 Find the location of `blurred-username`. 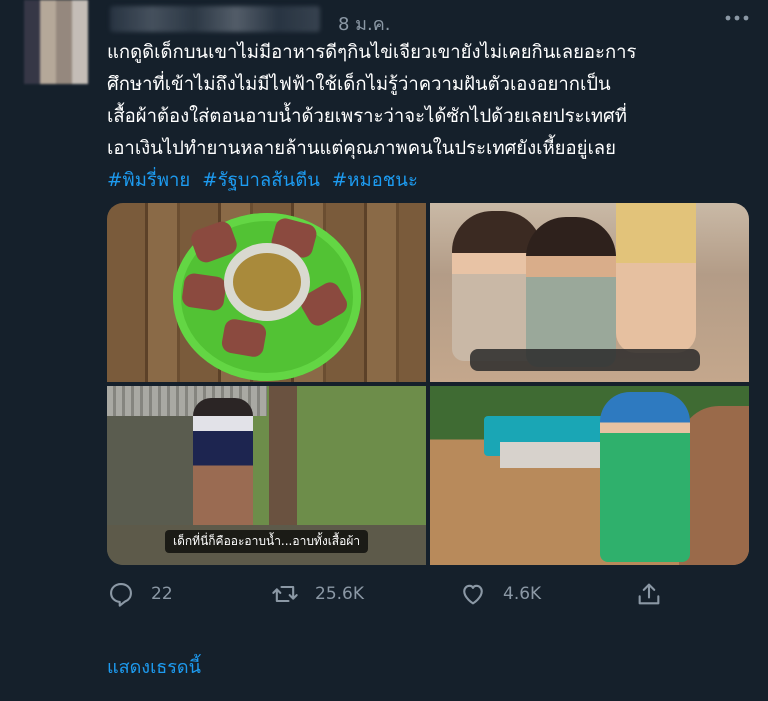

blurred-username is located at coordinates (215, 19).